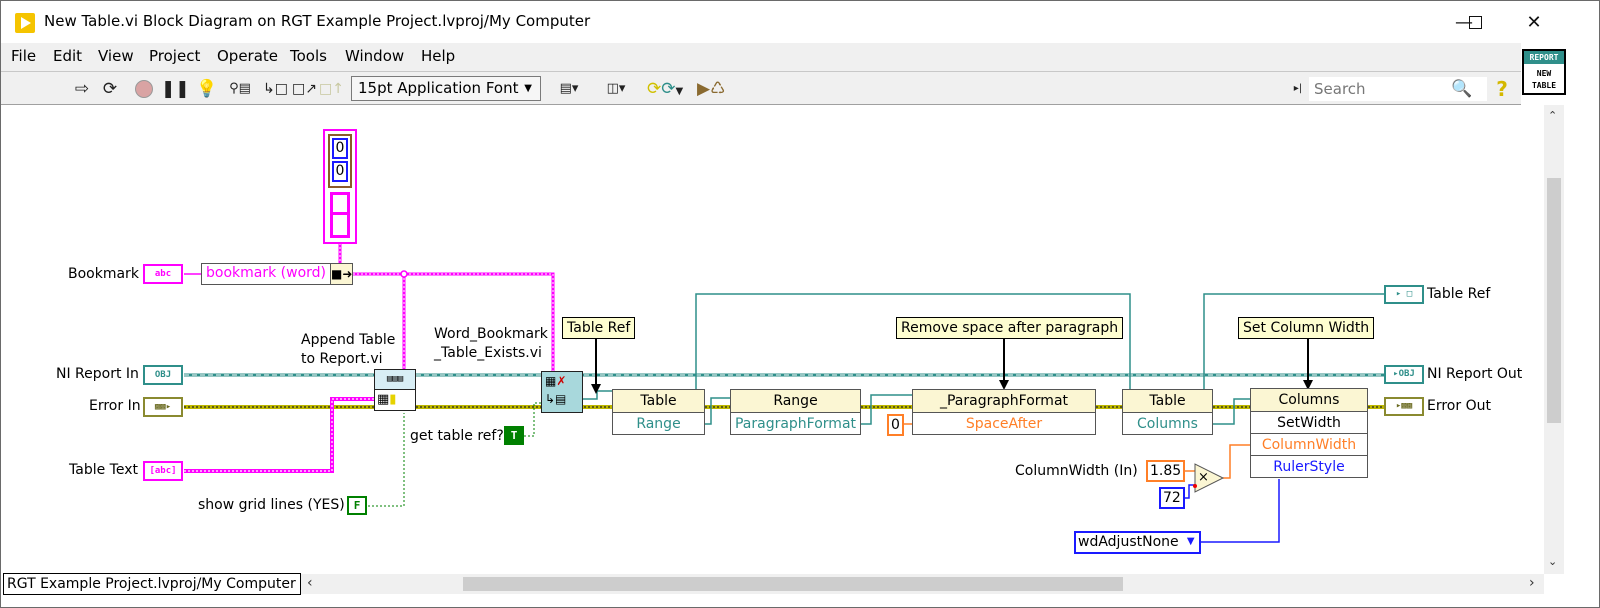  I want to click on highlight-execution-icon: 💡, so click(207, 89).